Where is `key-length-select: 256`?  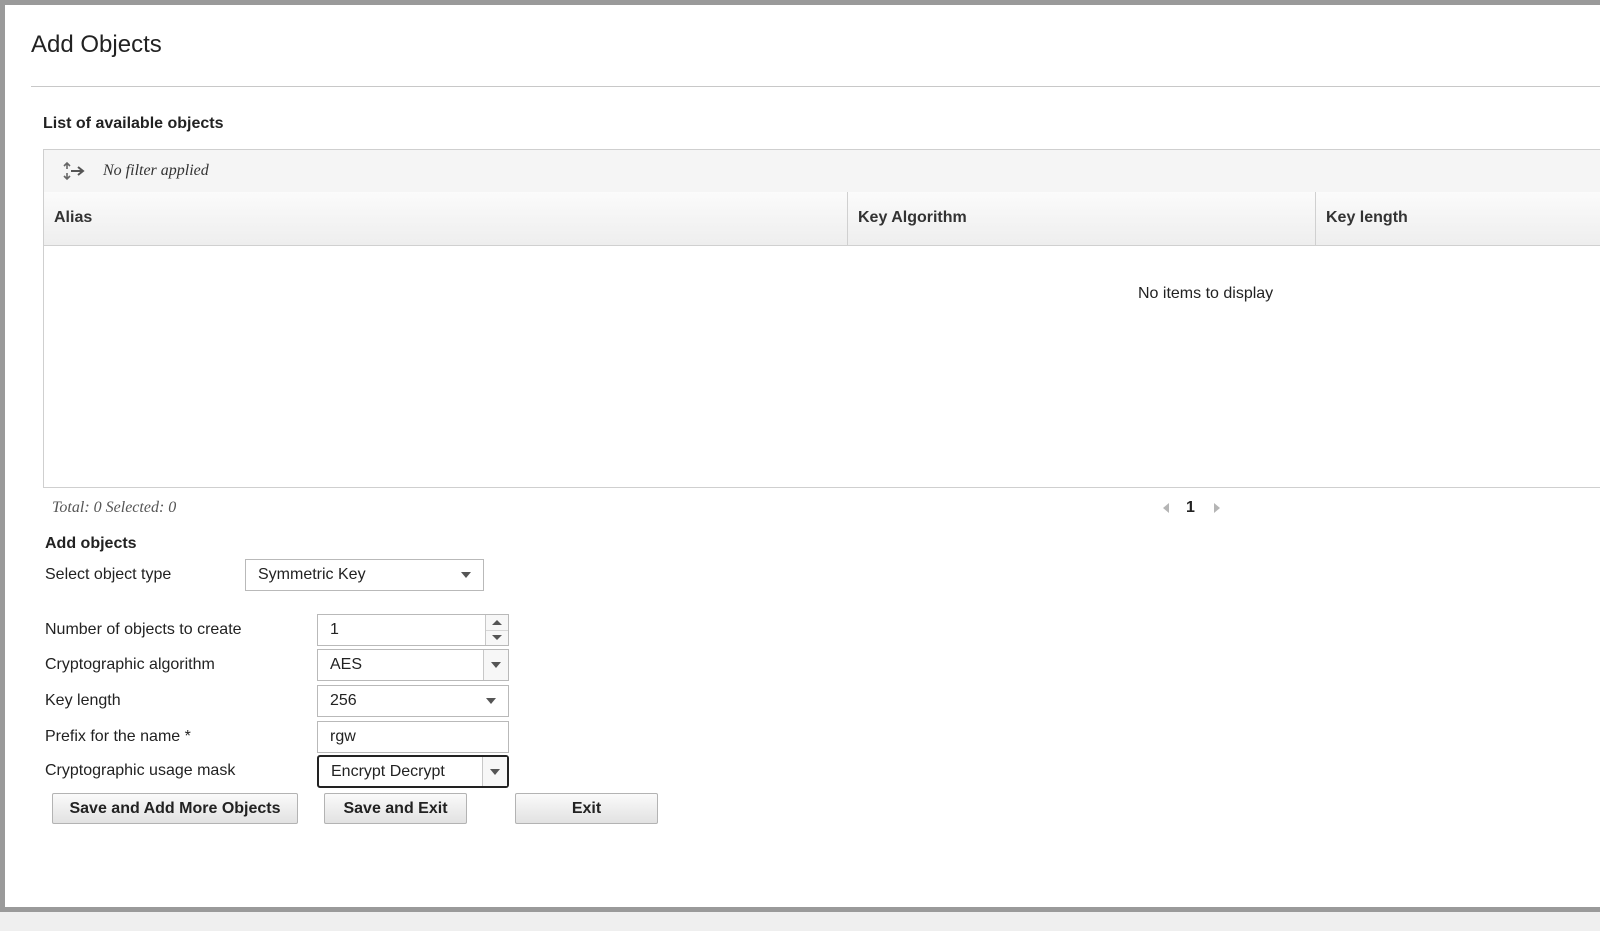 key-length-select: 256 is located at coordinates (413, 701).